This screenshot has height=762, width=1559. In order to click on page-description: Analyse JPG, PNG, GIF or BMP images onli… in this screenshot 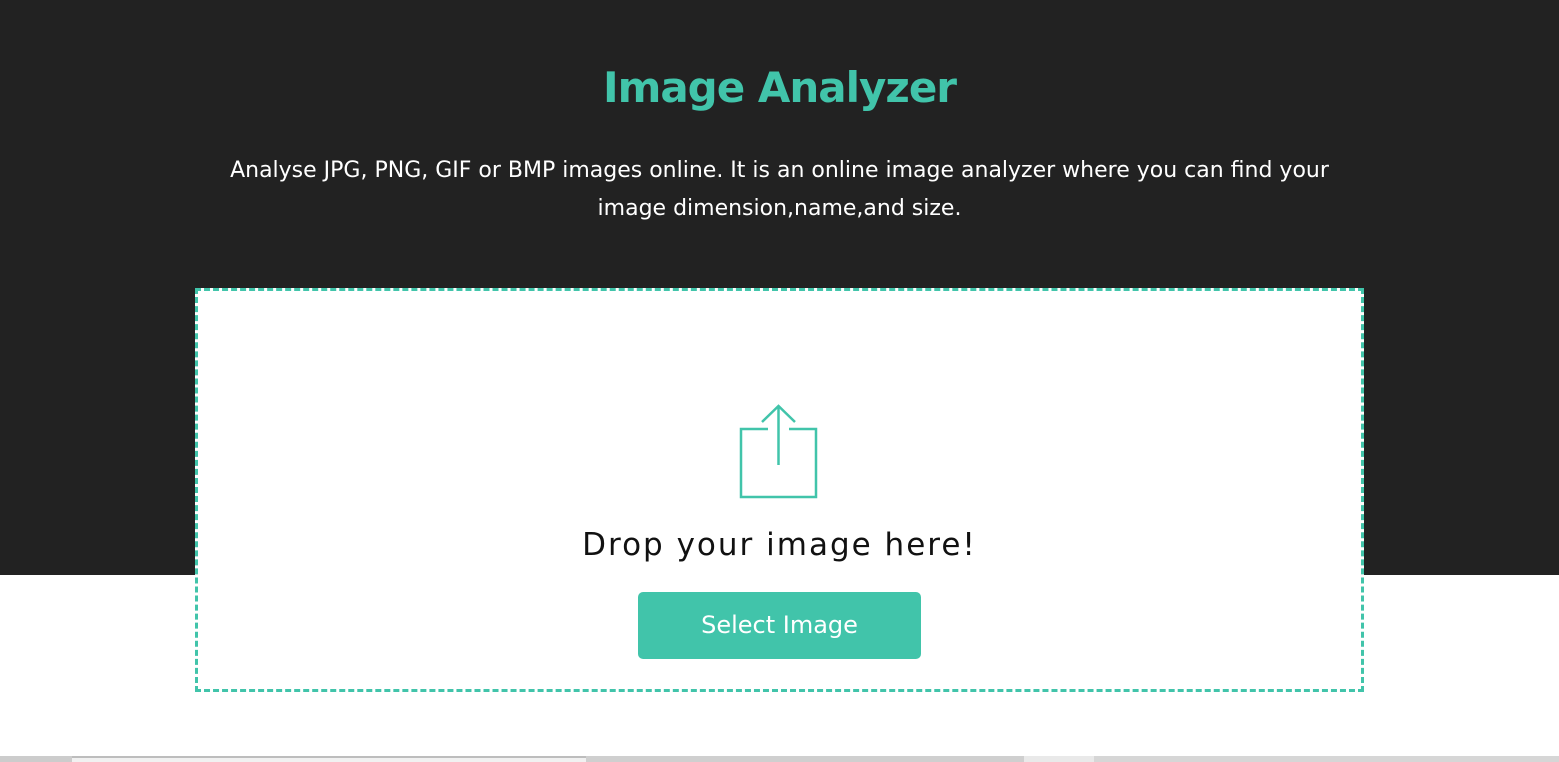, I will do `click(779, 189)`.